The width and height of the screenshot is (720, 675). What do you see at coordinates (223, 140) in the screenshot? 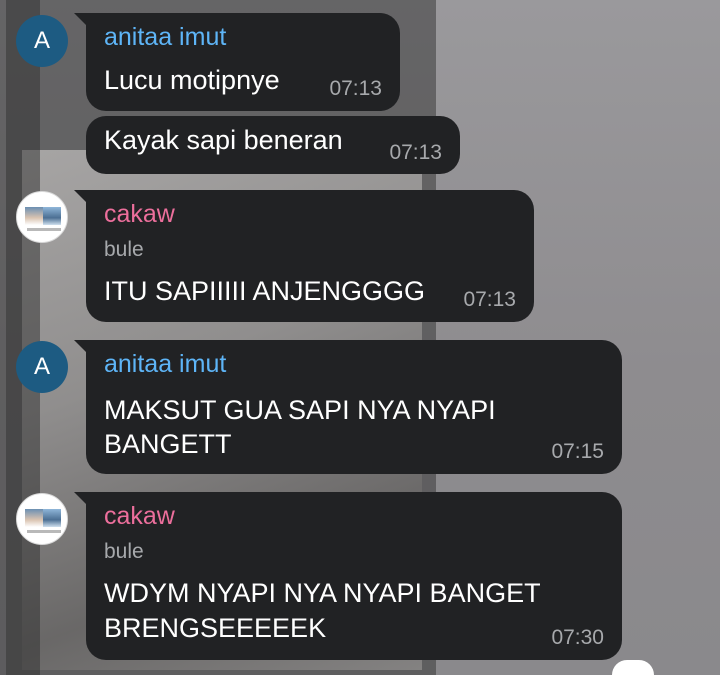
I see `message-text: Kayak sapi beneran` at bounding box center [223, 140].